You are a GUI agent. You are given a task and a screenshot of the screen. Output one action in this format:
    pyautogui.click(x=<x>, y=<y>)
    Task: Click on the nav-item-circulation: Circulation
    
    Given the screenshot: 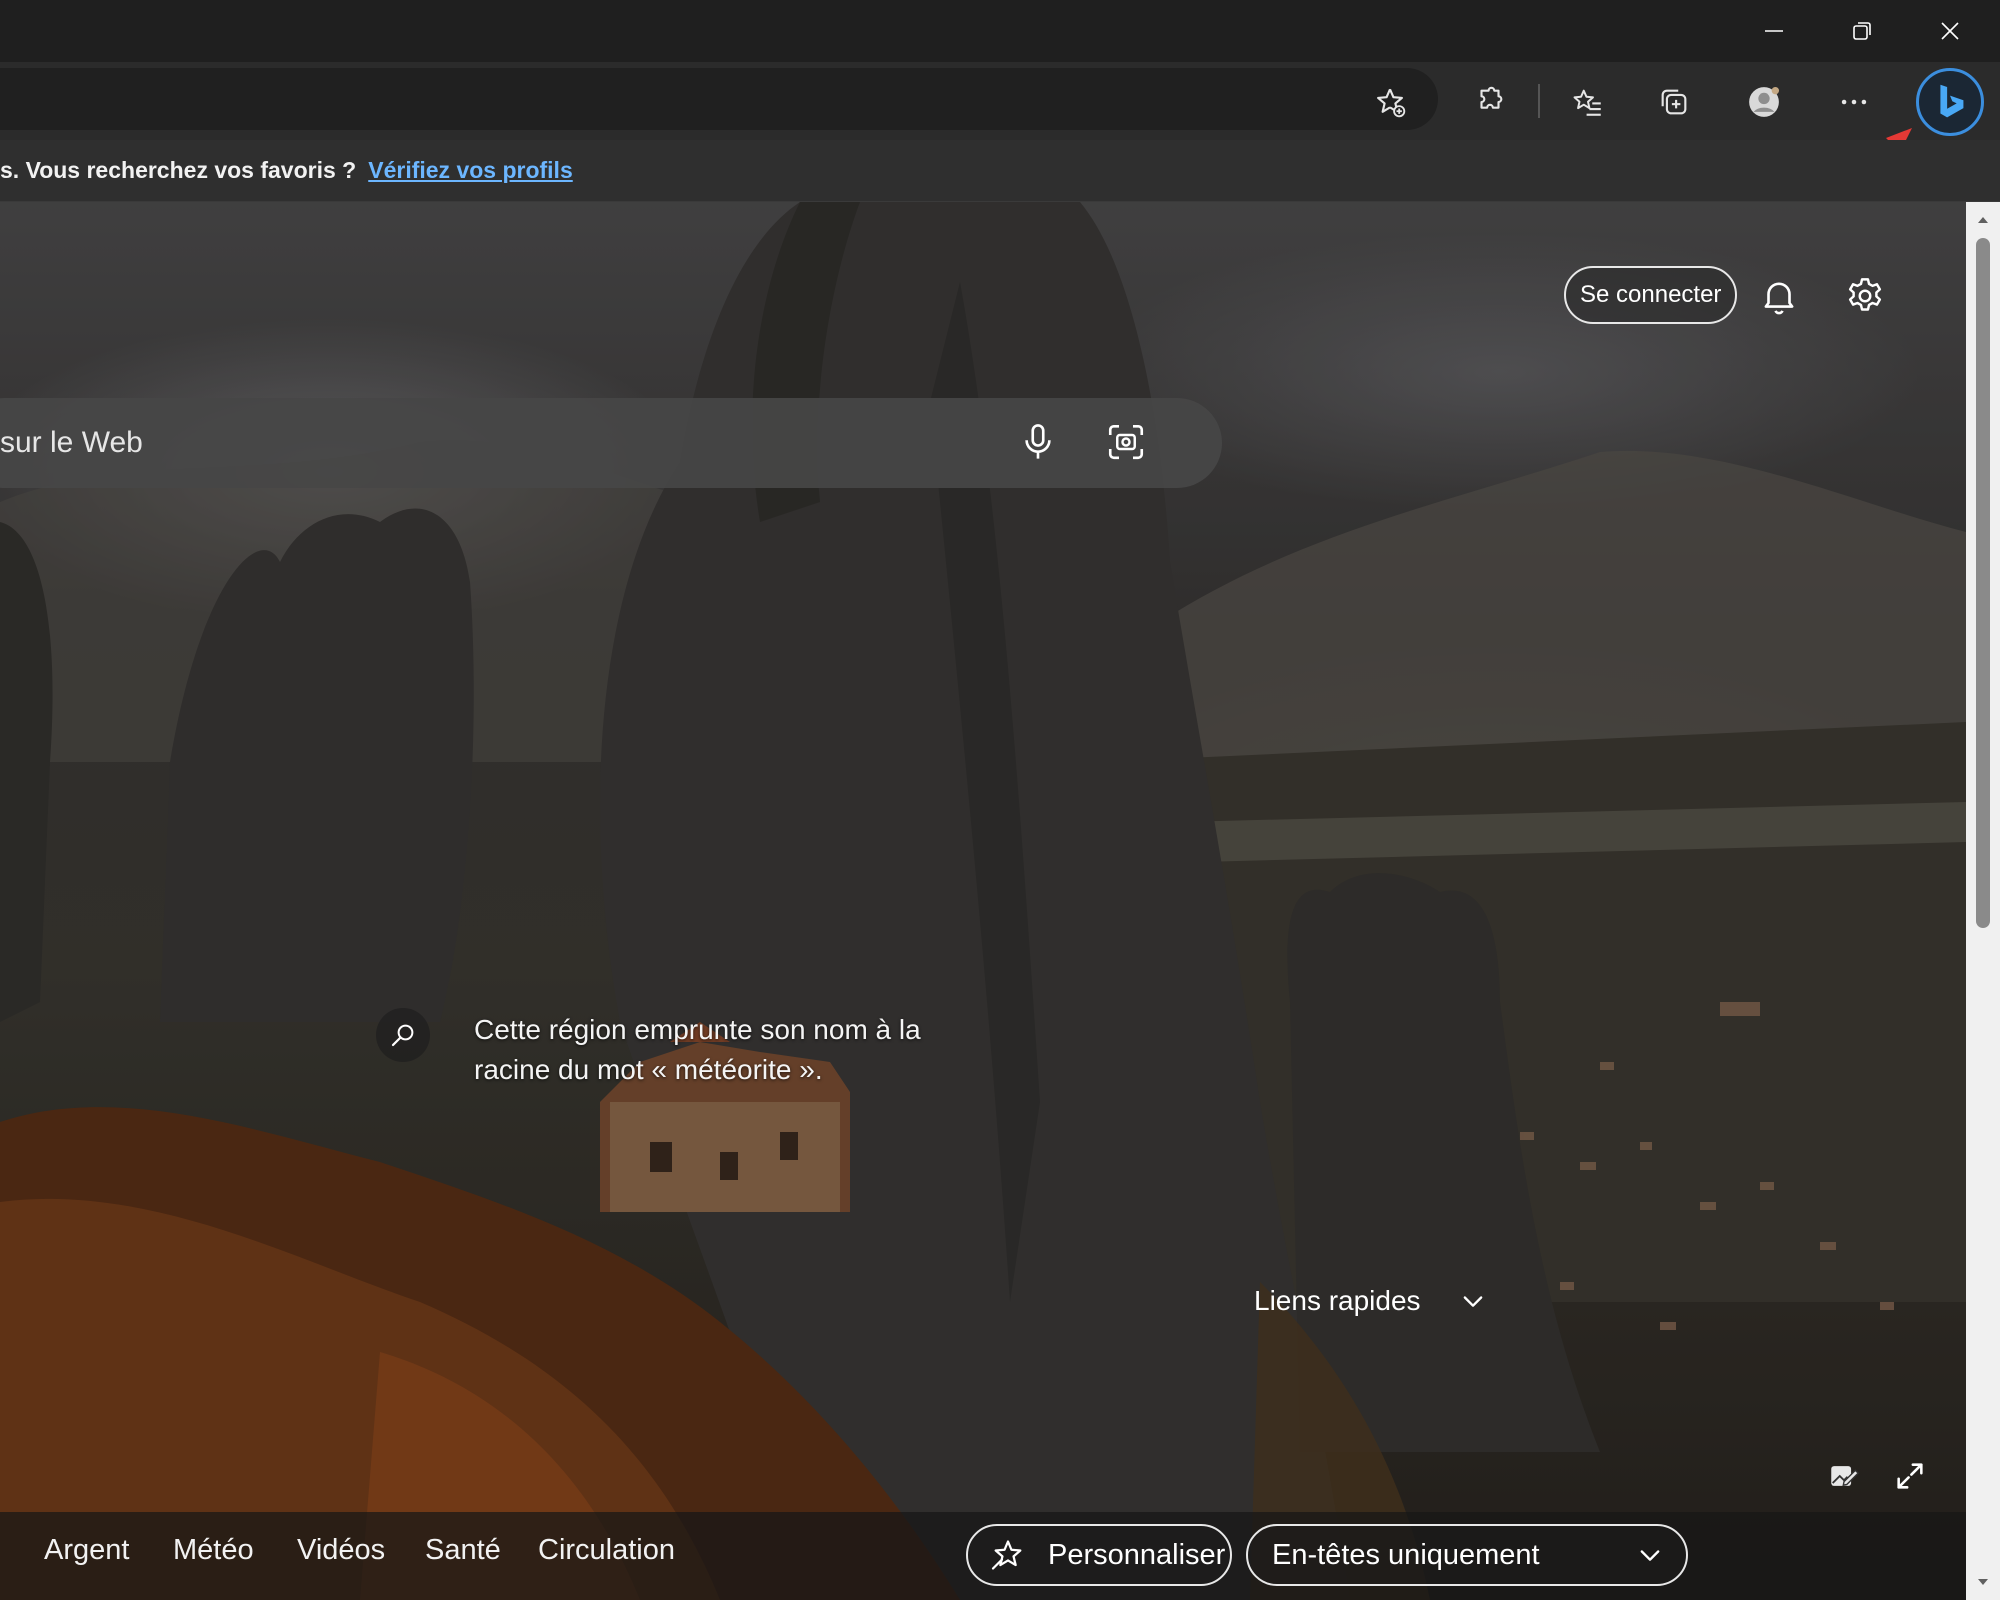 What is the action you would take?
    pyautogui.click(x=606, y=1550)
    